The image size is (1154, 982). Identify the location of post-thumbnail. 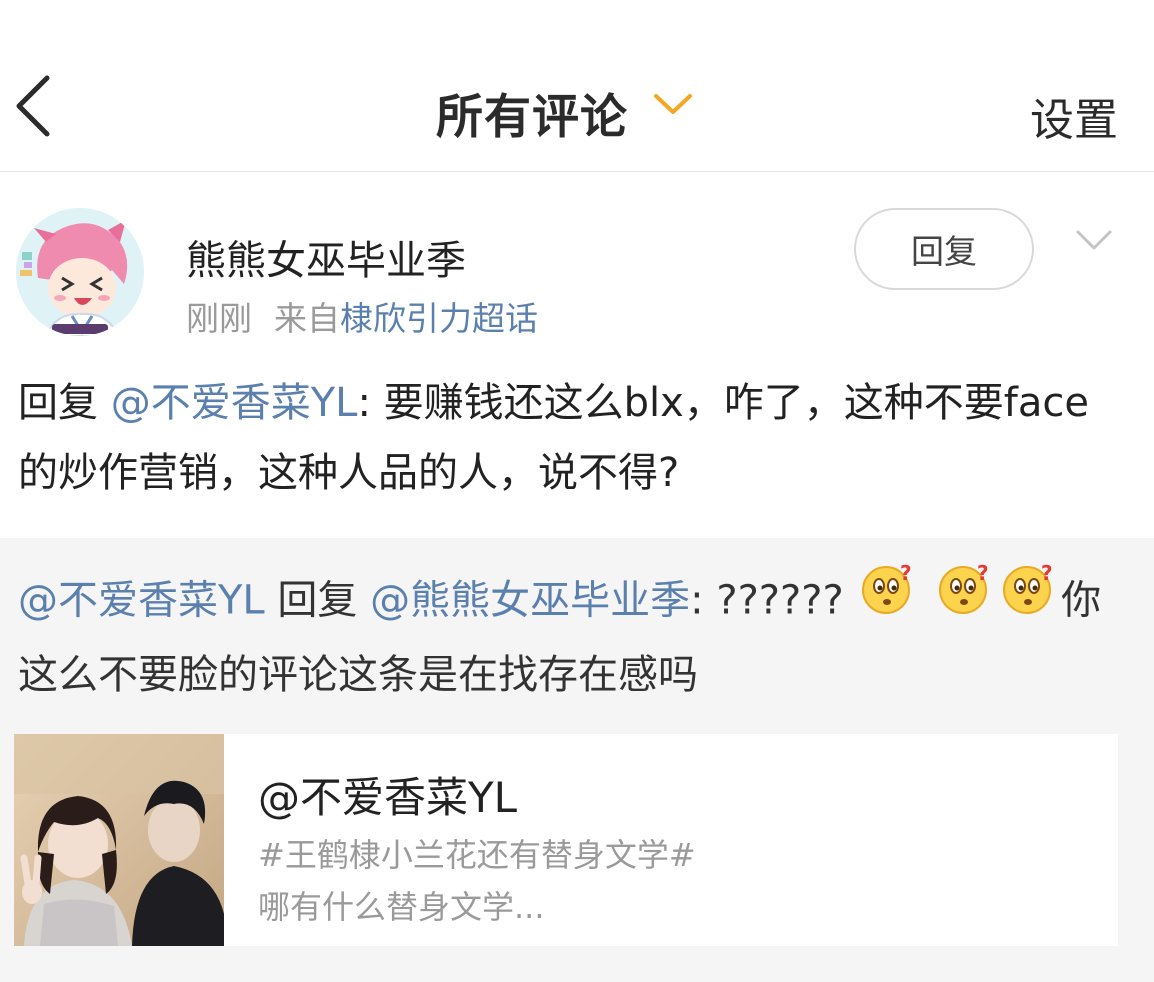
(119, 840).